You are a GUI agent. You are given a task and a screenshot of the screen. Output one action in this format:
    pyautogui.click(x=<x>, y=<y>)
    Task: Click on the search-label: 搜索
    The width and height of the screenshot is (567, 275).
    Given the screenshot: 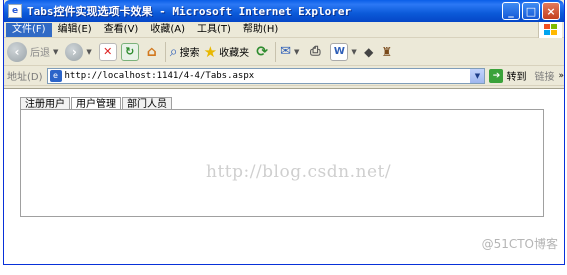 What is the action you would take?
    pyautogui.click(x=189, y=53)
    